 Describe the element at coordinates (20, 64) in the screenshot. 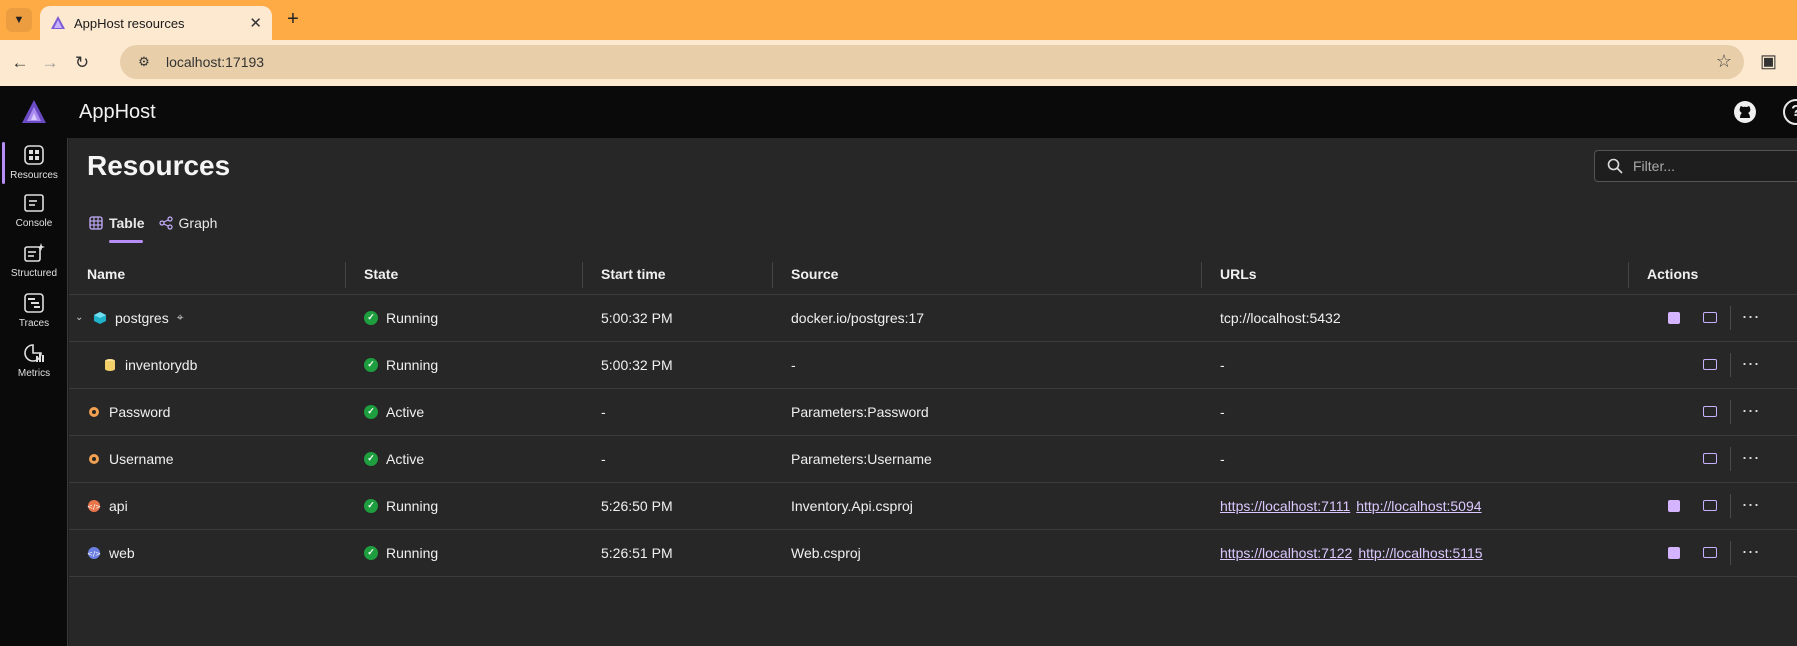

I see `back-arrow-icon: ←` at that location.